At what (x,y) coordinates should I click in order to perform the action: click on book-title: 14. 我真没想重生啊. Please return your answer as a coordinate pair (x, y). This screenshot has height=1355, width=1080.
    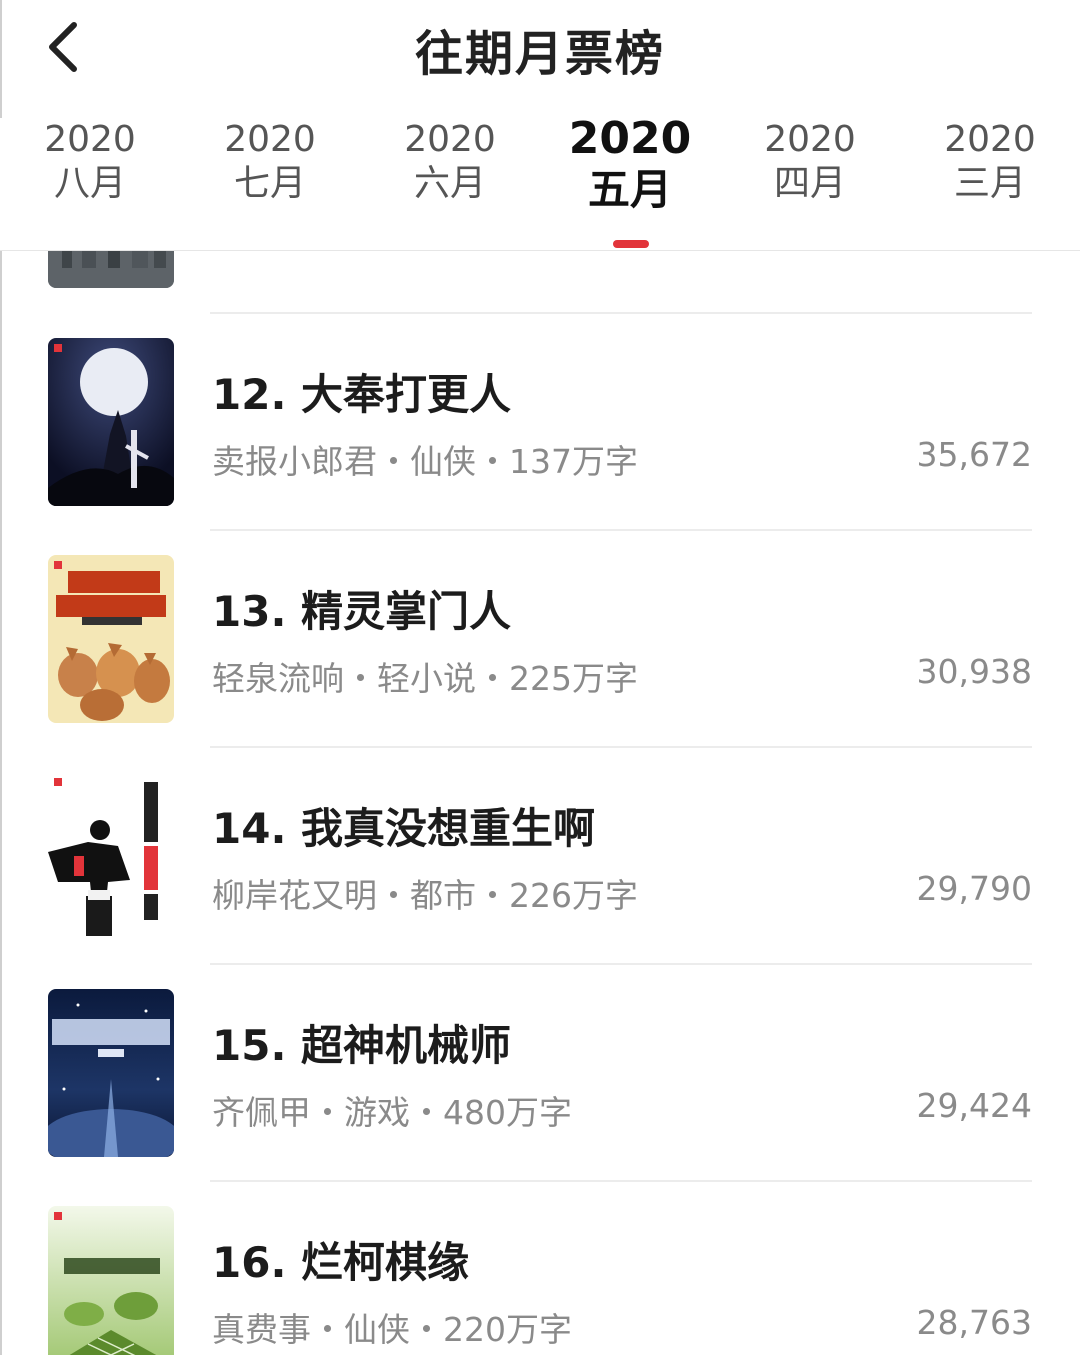
    Looking at the image, I should click on (404, 828).